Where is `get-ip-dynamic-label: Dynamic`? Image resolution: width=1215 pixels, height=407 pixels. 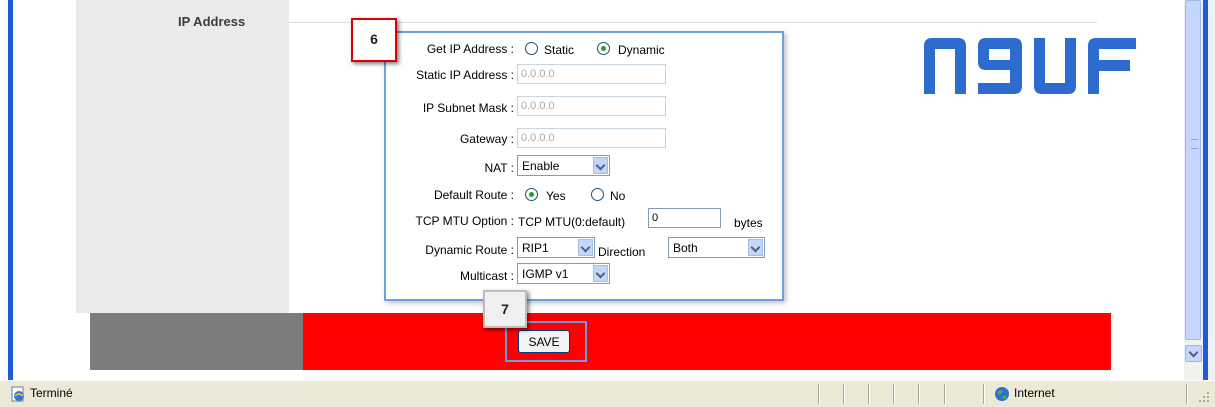 get-ip-dynamic-label: Dynamic is located at coordinates (641, 50).